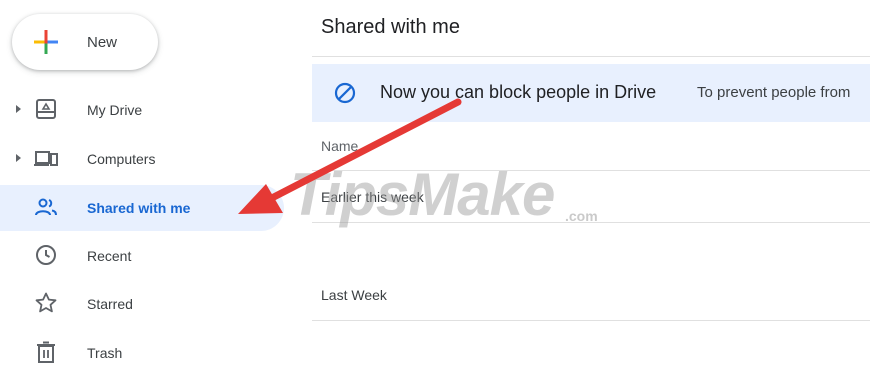 This screenshot has height=381, width=870. Describe the element at coordinates (422, 194) in the screenshot. I see `watermark-logo: TipsMake` at that location.